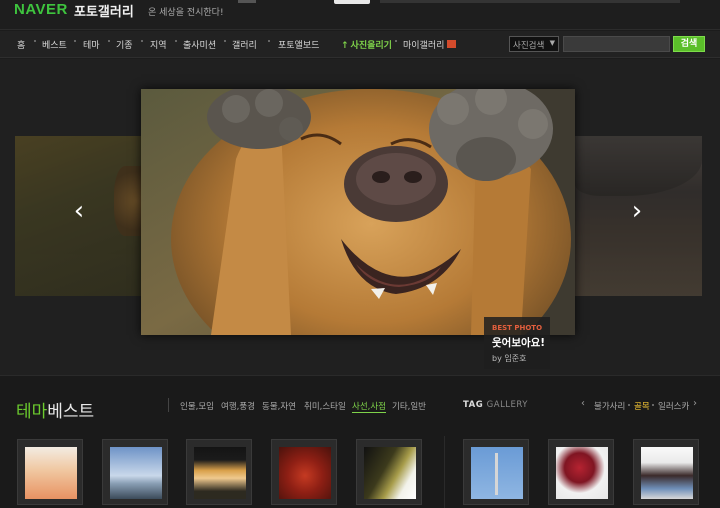 The image size is (720, 508). I want to click on search-type-select: 사진검색 ▼, so click(534, 44).